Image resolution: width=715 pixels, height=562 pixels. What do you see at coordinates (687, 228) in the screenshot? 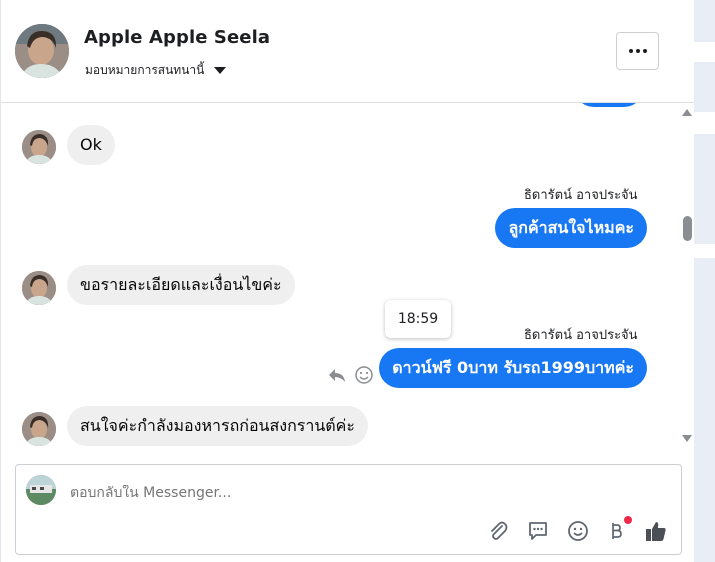
I see `scrollbar-thumb` at bounding box center [687, 228].